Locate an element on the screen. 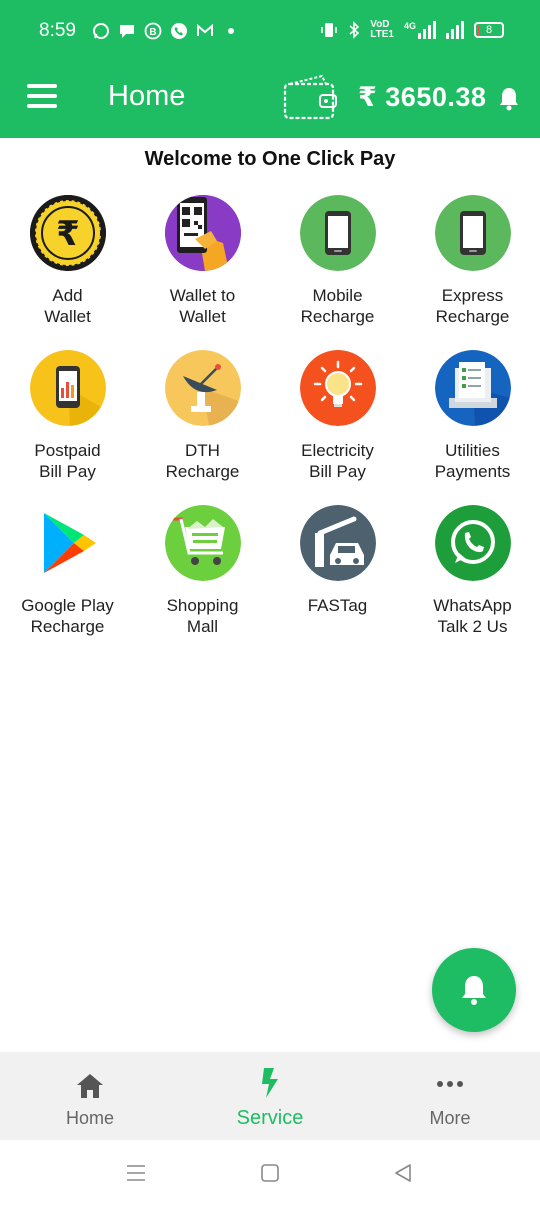 The width and height of the screenshot is (540, 1206). battery-fill is located at coordinates (478, 30).